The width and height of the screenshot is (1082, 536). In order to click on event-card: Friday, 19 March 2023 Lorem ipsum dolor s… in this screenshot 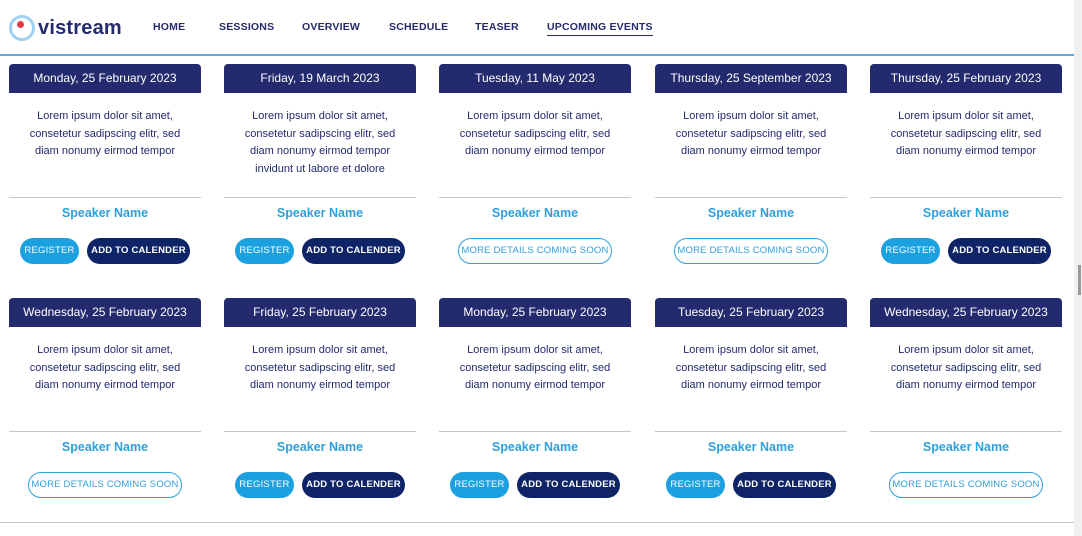, I will do `click(320, 176)`.